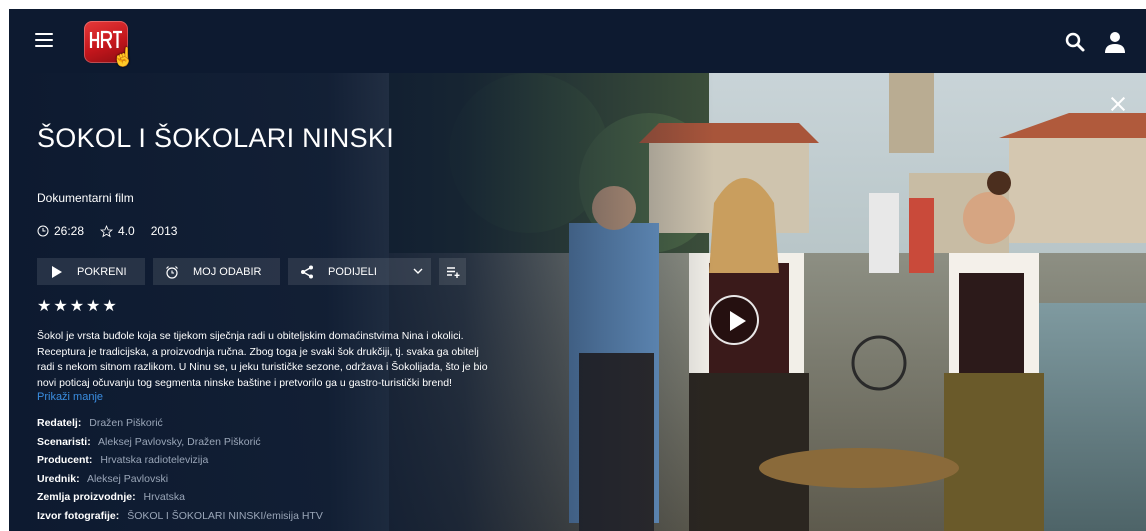 Image resolution: width=1146 pixels, height=531 pixels. Describe the element at coordinates (65, 460) in the screenshot. I see `credit-label: Producent:` at that location.